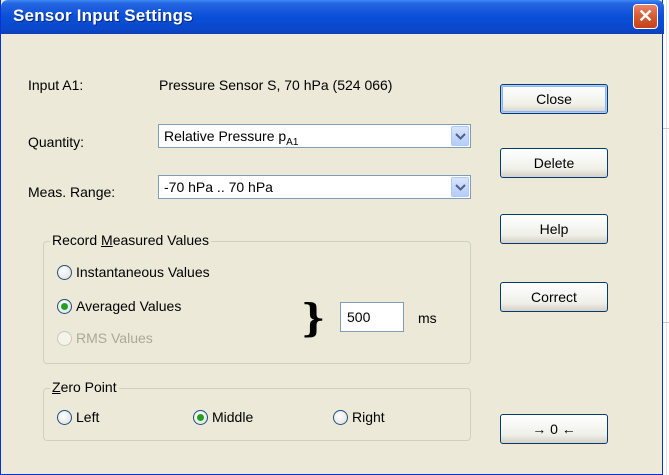 The width and height of the screenshot is (669, 475). What do you see at coordinates (84, 387) in the screenshot?
I see `zero-point-legend: Zero Point` at bounding box center [84, 387].